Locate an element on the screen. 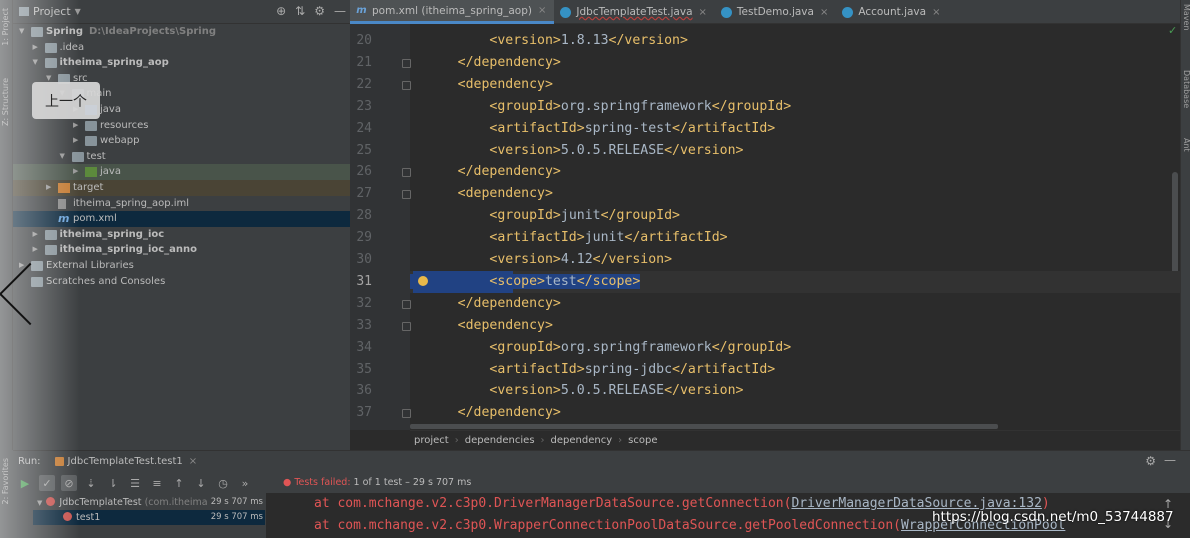 The width and height of the screenshot is (1190, 538). tree-node: ▼ Spring D:\IdeaProjects\Spring is located at coordinates (181, 32).